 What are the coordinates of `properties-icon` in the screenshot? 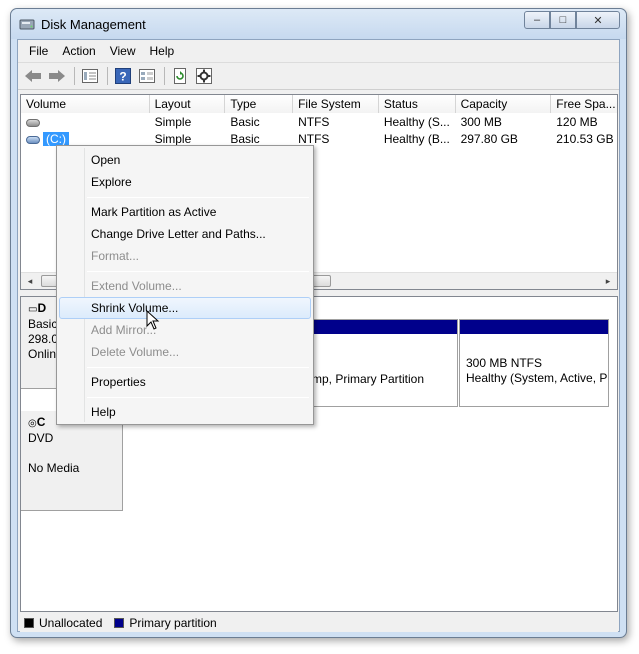 It's located at (147, 76).